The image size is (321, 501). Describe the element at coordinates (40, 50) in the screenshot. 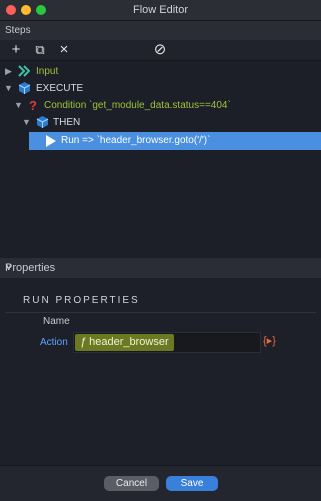

I see `copy-step-button: ⧉` at that location.